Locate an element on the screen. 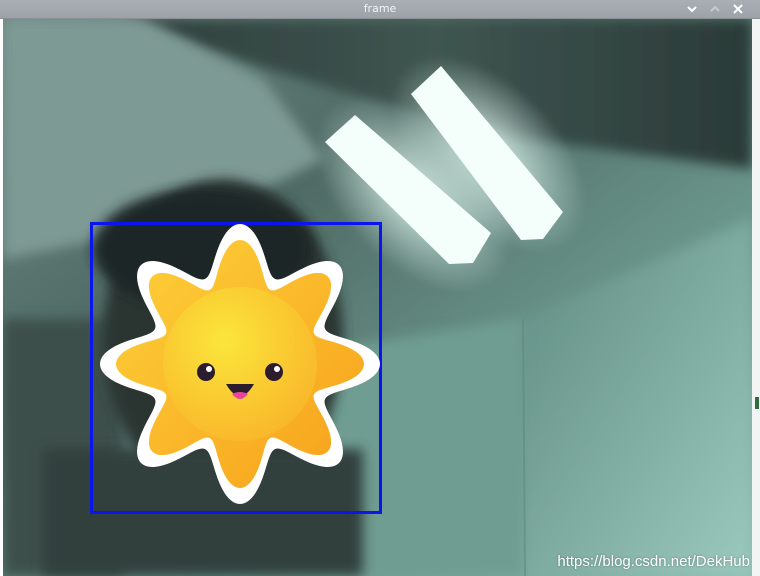 Image resolution: width=760 pixels, height=576 pixels. minimize-button is located at coordinates (692, 9).